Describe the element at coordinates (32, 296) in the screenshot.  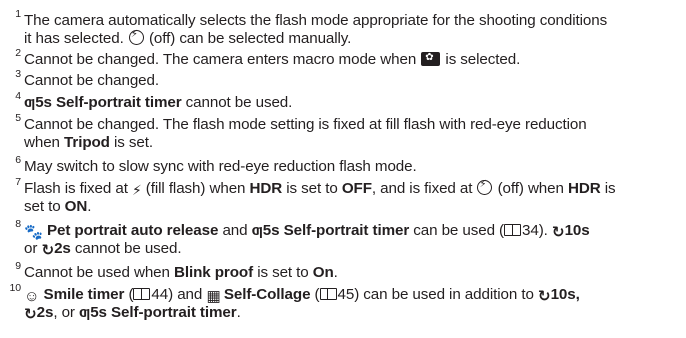
I see `smile-timer-icon: ☺` at that location.